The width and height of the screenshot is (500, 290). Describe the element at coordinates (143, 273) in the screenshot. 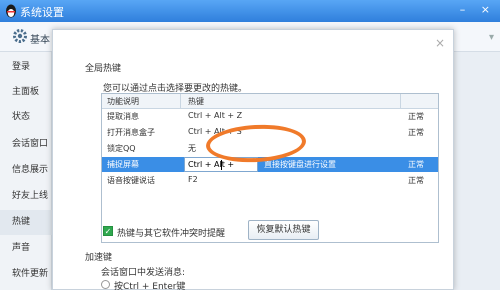

I see `send-message-label: 会话窗口中发送消息:` at that location.